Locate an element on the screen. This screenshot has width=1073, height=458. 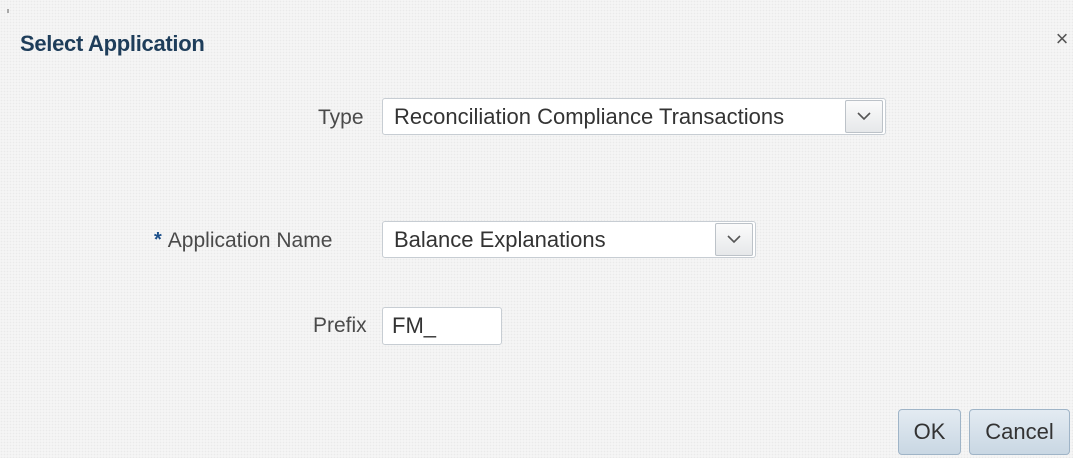
type-label: Type is located at coordinates (341, 117).